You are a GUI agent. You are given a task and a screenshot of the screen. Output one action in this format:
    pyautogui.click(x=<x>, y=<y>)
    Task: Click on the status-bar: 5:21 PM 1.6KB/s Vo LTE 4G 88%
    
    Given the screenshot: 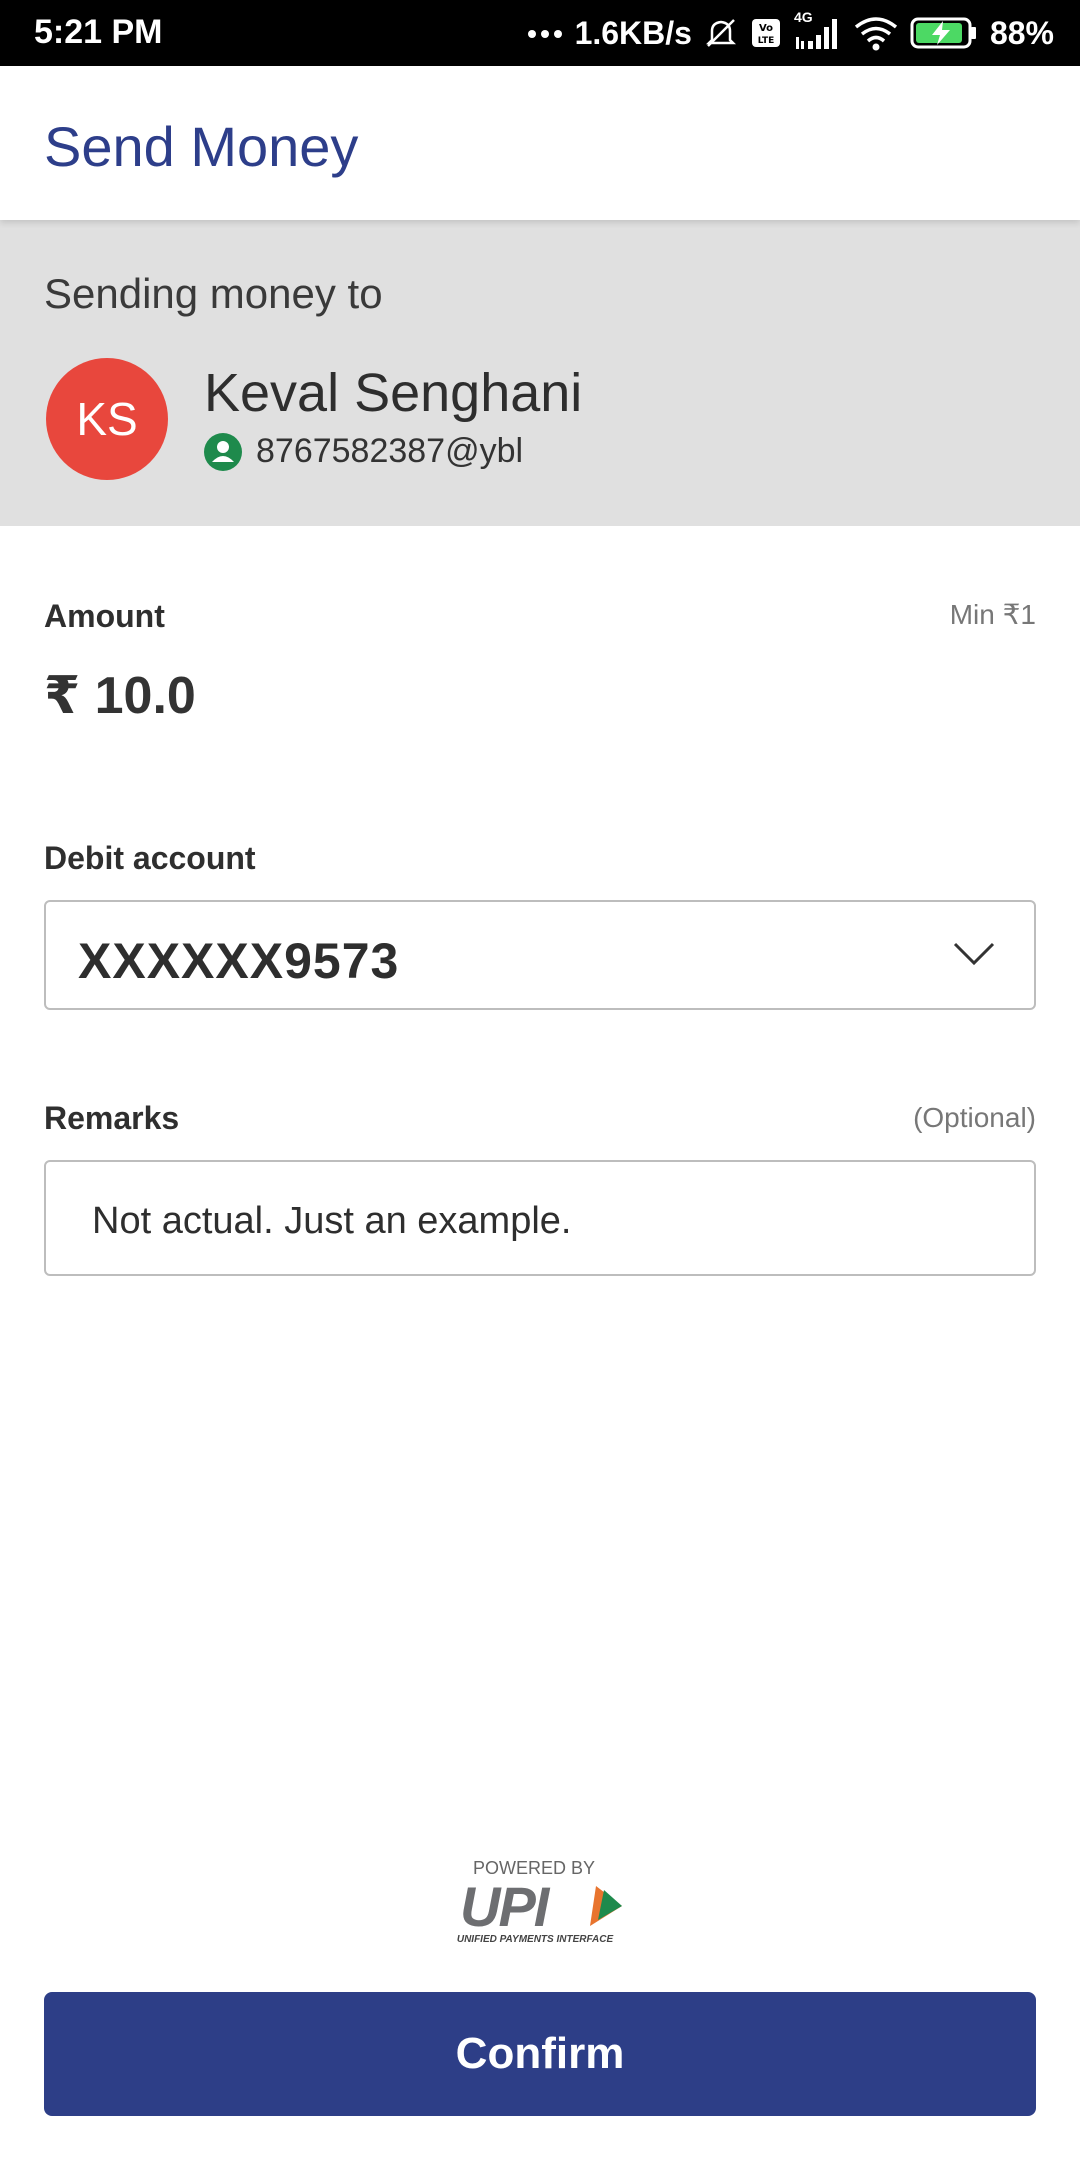 What is the action you would take?
    pyautogui.click(x=540, y=33)
    